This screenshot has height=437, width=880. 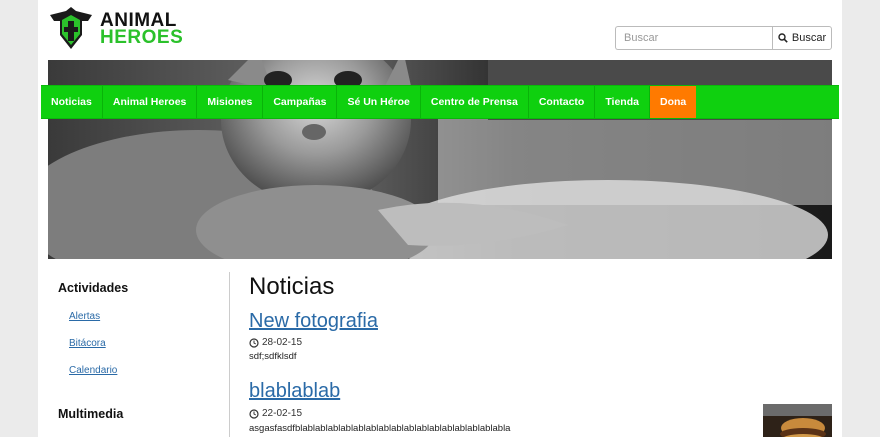 What do you see at coordinates (91, 414) in the screenshot?
I see `sidebar-heading-multimedia: Multimedia` at bounding box center [91, 414].